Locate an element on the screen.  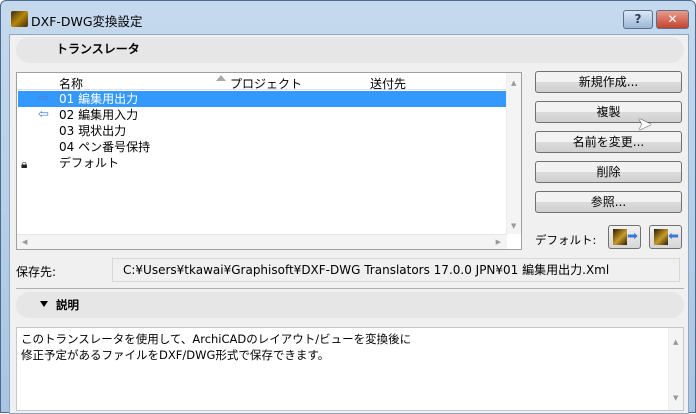
default-label: デフォルト: is located at coordinates (566, 240).